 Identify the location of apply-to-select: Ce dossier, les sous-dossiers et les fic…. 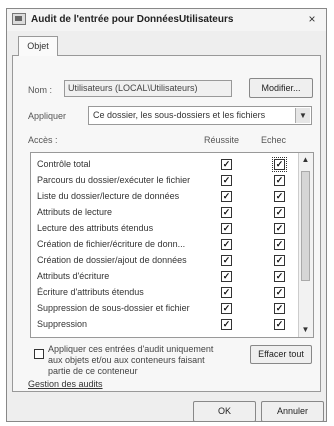
(200, 115).